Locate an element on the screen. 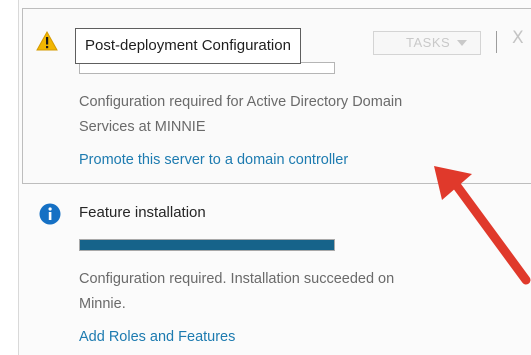  add-roles-and-features-link: Add Roles and Features is located at coordinates (157, 337).